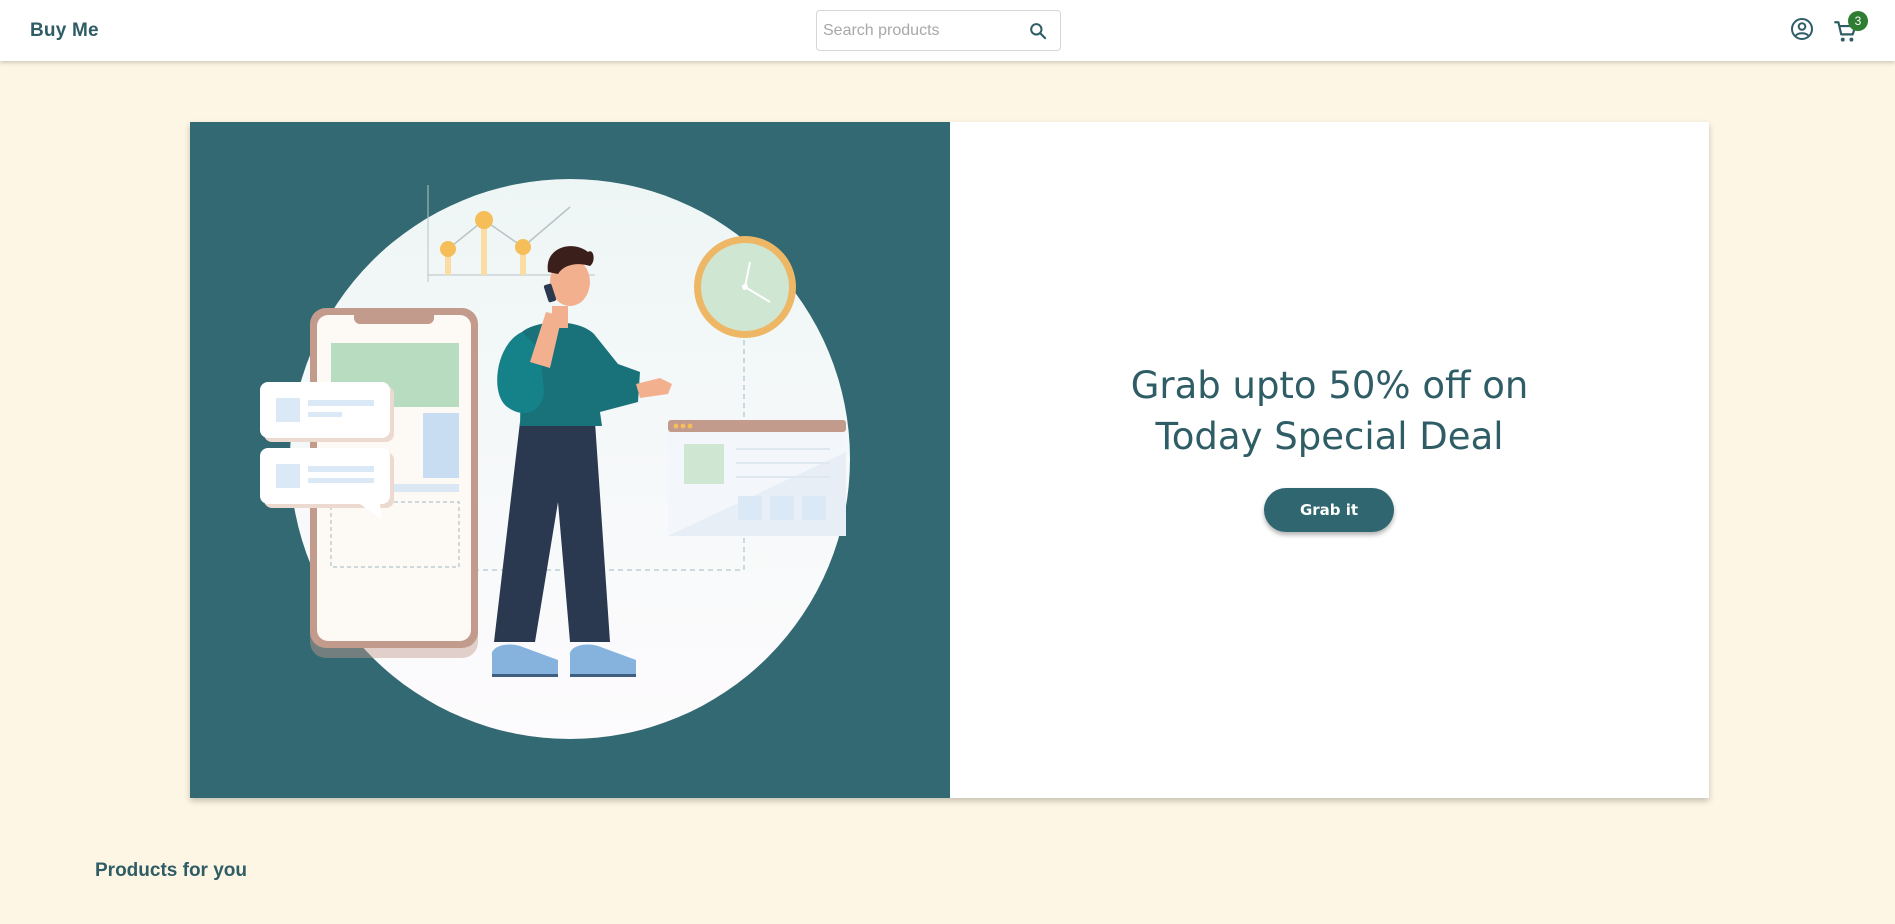  What do you see at coordinates (1329, 436) in the screenshot?
I see `promo-headline-line2: Today Special Deal` at bounding box center [1329, 436].